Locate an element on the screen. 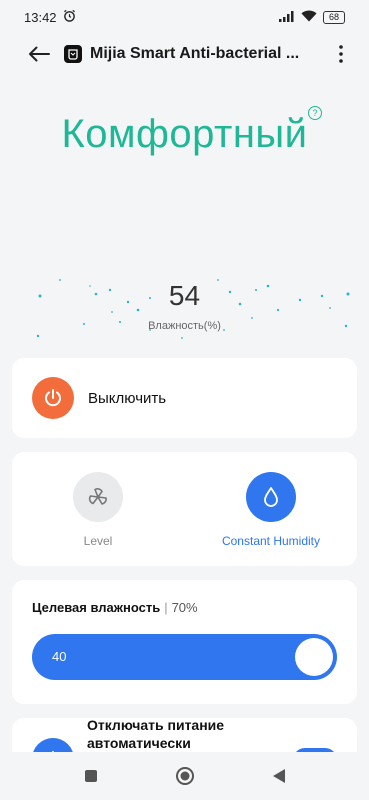 This screenshot has height=800, width=369. power-icon is located at coordinates (53, 398).